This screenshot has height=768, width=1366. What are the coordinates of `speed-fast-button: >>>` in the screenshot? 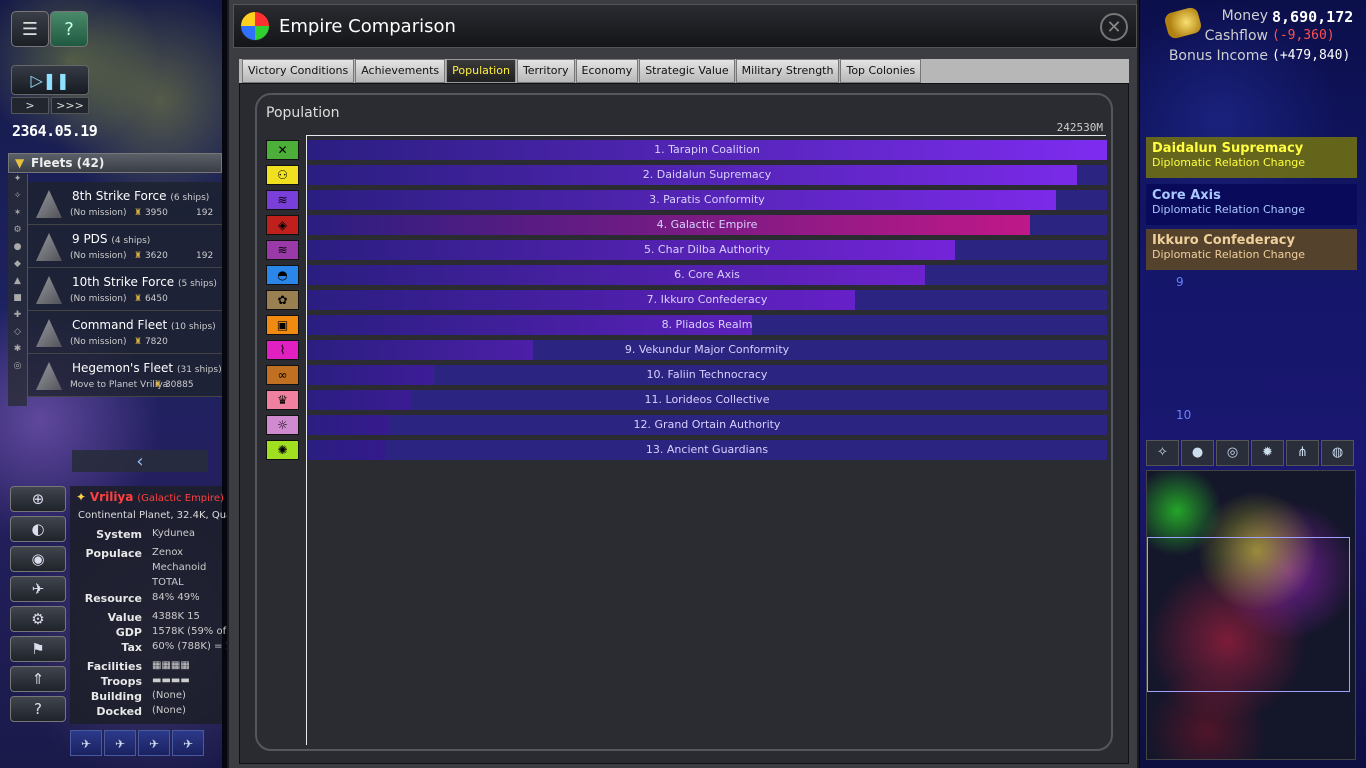 It's located at (70, 105).